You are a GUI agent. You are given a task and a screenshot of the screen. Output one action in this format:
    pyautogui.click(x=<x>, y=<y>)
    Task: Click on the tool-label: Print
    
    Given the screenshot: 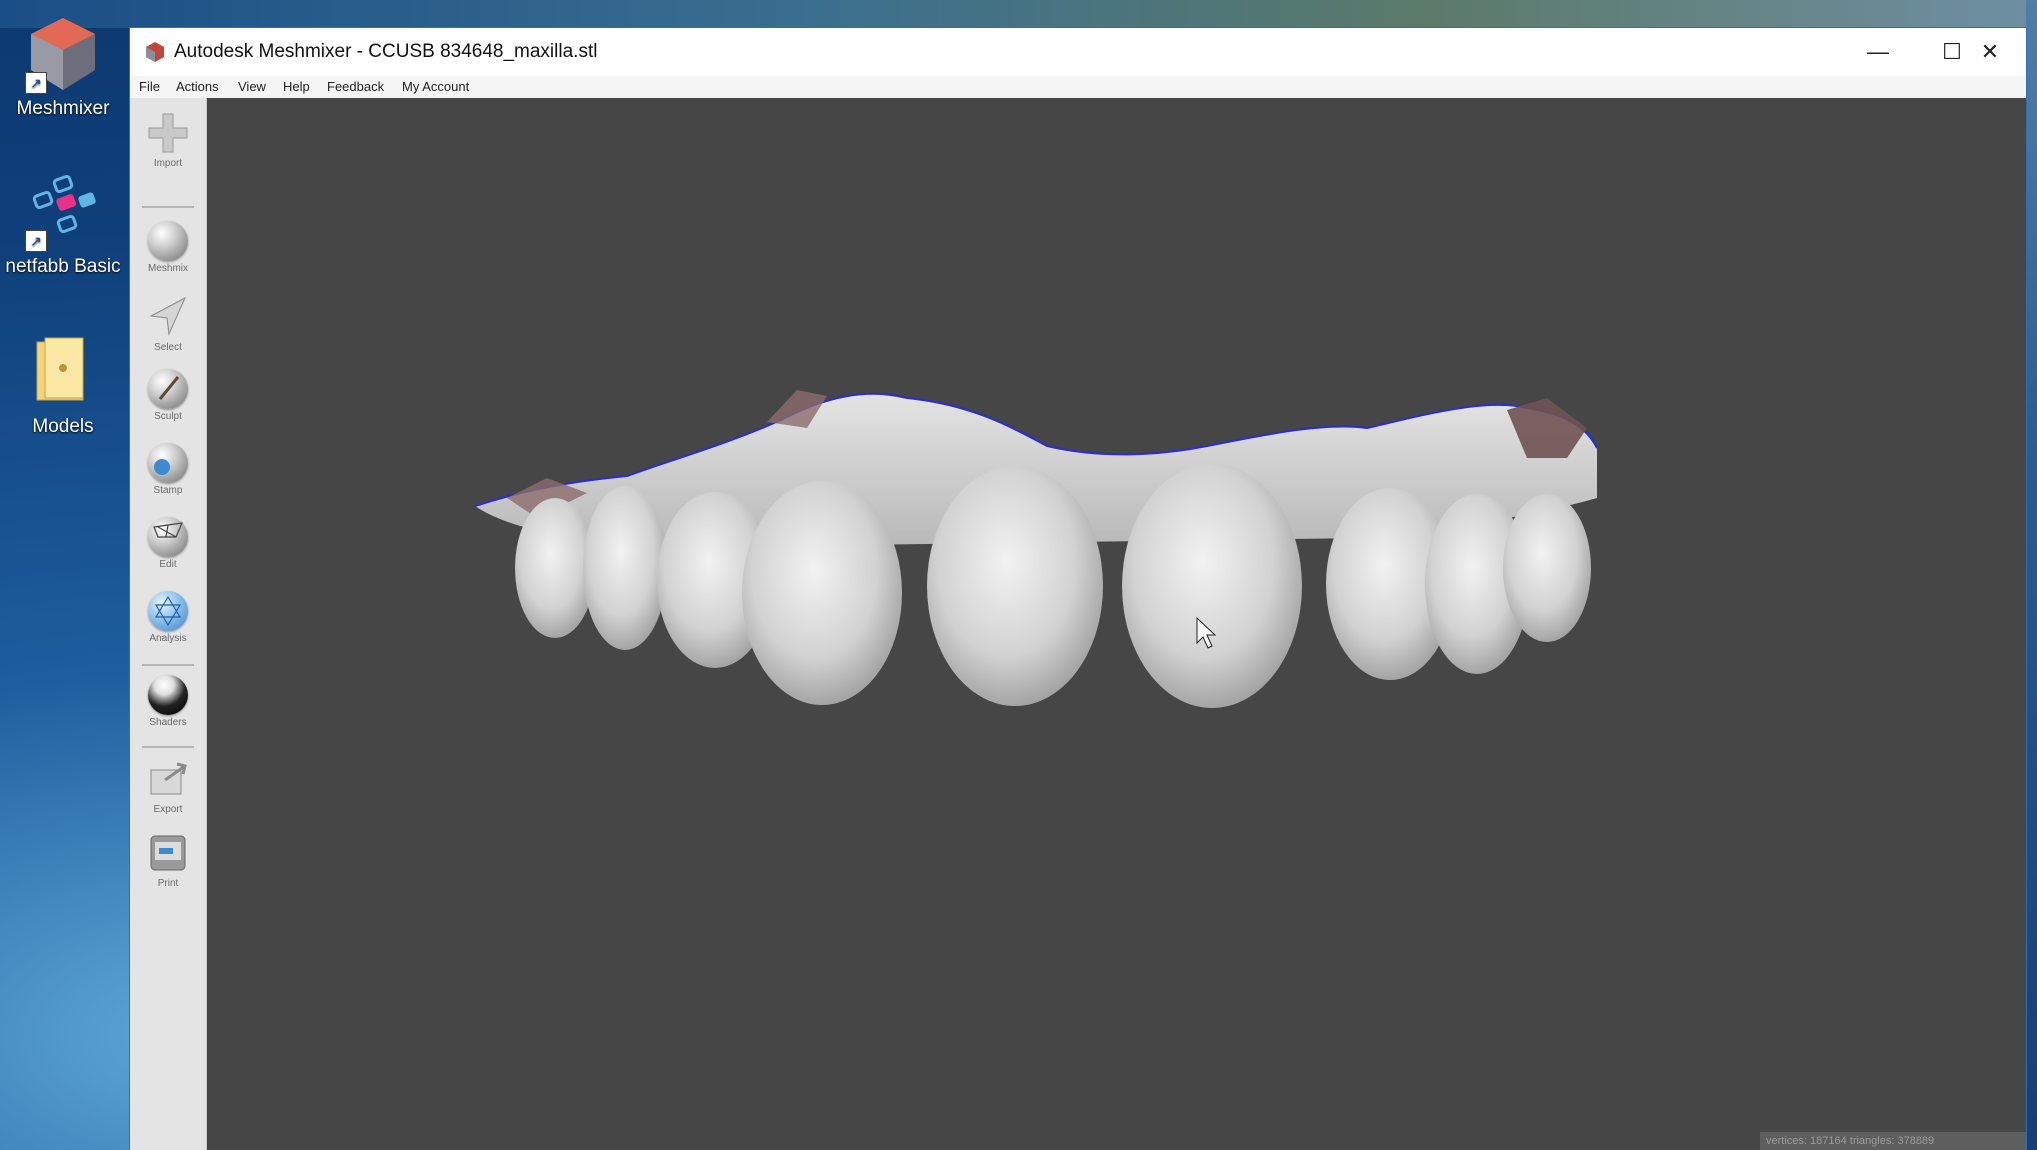 What is the action you would take?
    pyautogui.click(x=168, y=883)
    